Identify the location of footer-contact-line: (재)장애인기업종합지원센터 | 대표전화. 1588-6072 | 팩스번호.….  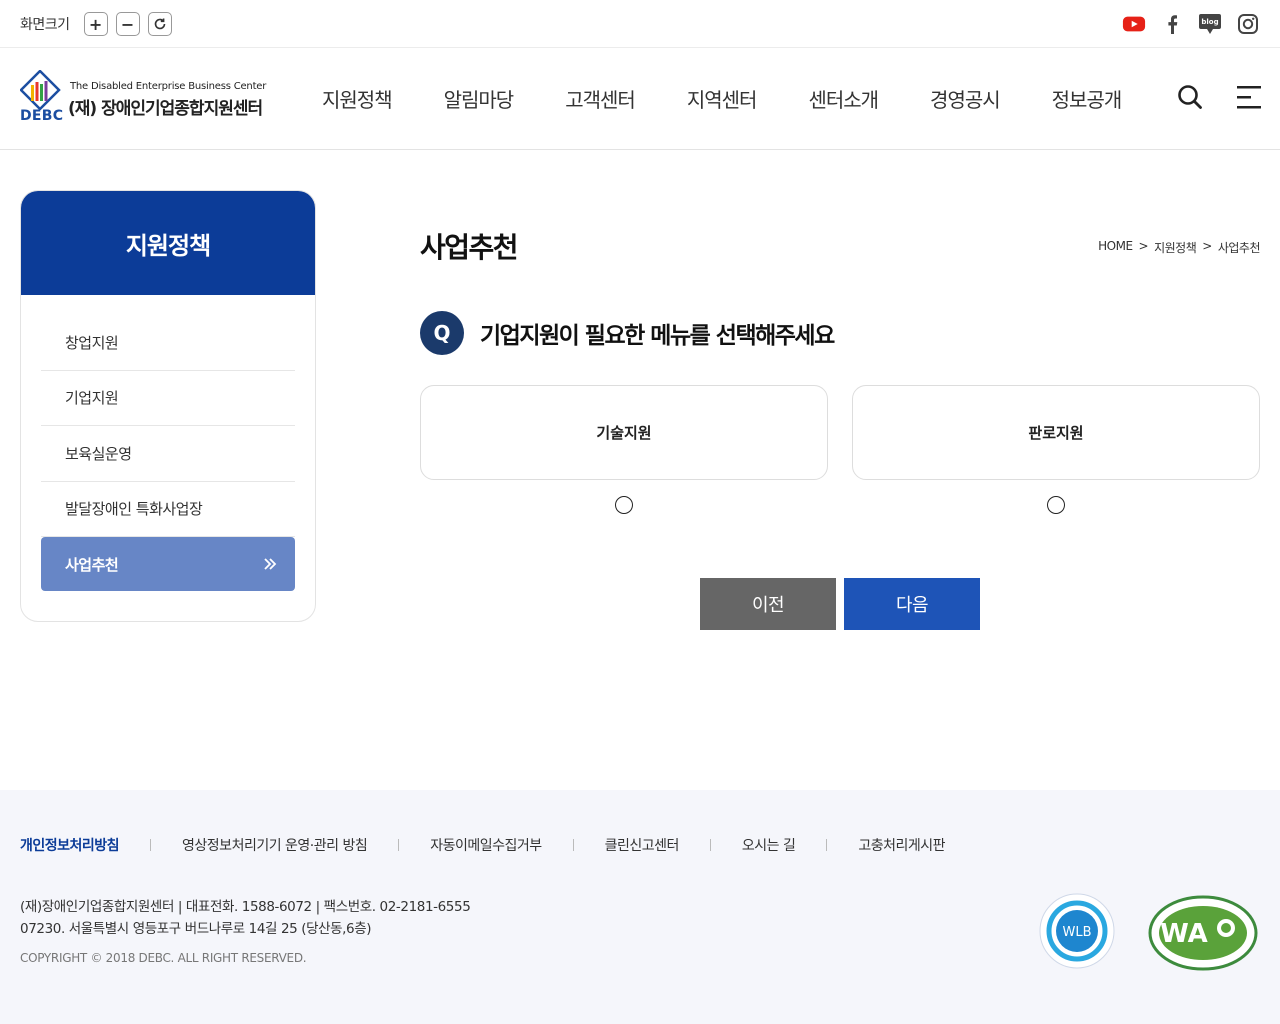
(245, 907).